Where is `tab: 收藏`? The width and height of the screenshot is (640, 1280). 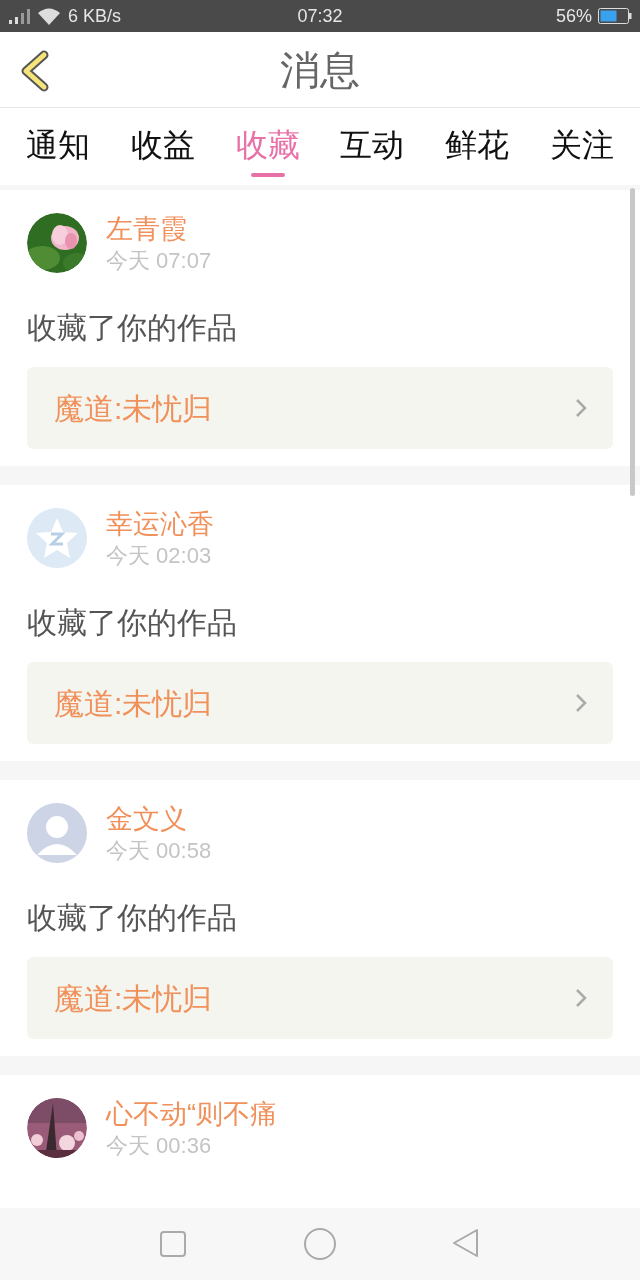 tab: 收藏 is located at coordinates (267, 145).